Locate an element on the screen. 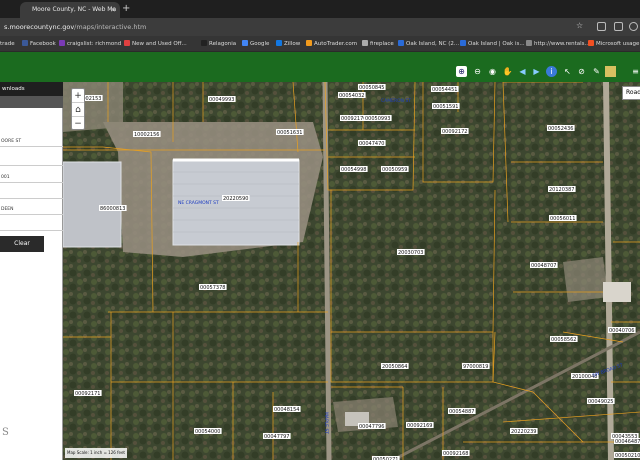 Image resolution: width=640 pixels, height=460 pixels. parcel-id-label: 00050845 is located at coordinates (371, 88).